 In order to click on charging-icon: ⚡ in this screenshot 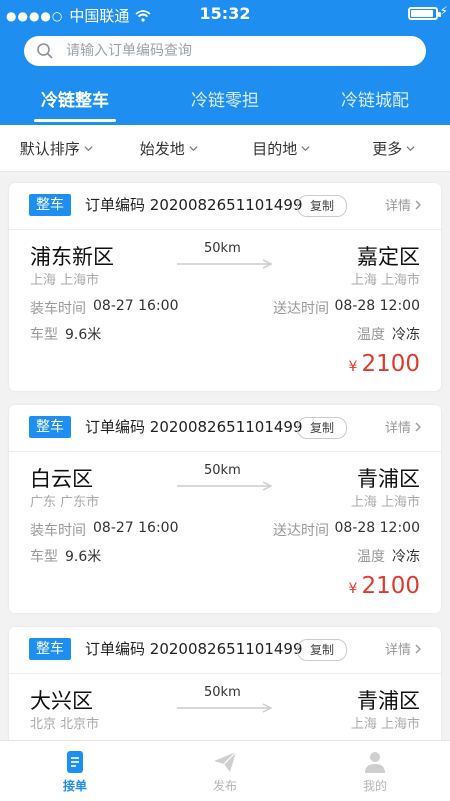, I will do `click(444, 11)`.